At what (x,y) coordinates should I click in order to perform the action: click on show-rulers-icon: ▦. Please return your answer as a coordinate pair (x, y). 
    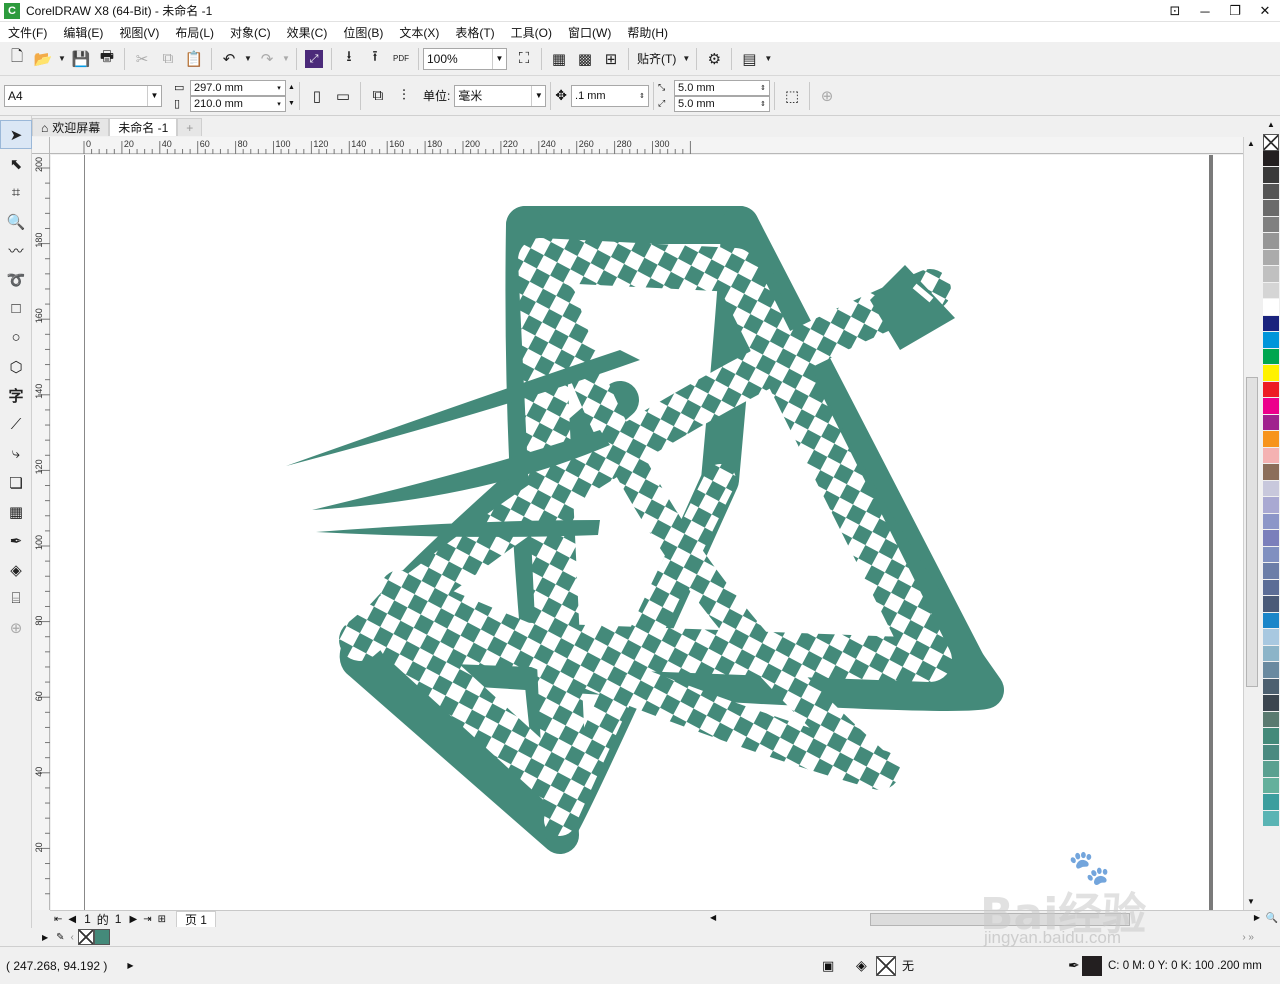
    Looking at the image, I should click on (559, 59).